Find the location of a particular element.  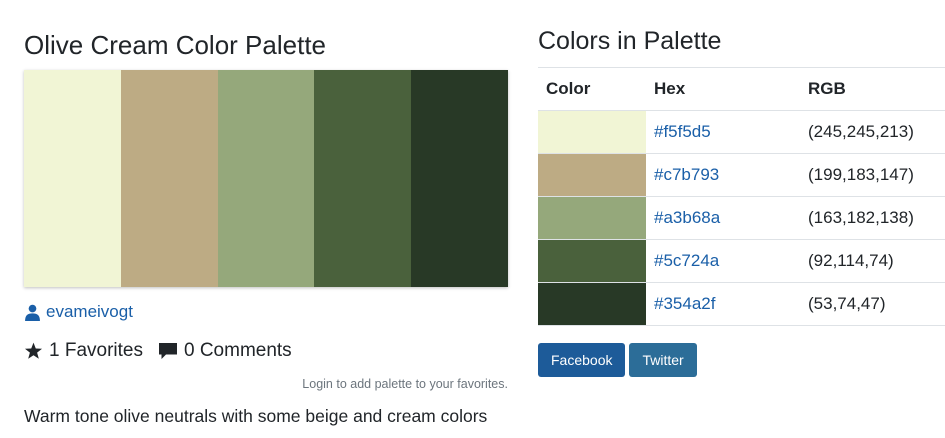

header-rgb: RGB is located at coordinates (872, 89).